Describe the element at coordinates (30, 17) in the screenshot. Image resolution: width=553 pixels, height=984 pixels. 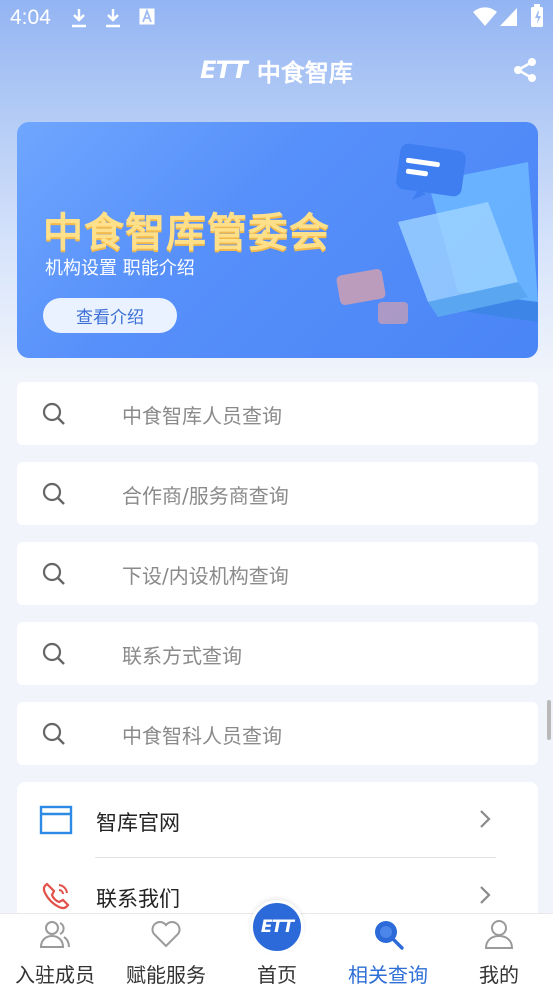
I see `status-time: 4:04` at that location.